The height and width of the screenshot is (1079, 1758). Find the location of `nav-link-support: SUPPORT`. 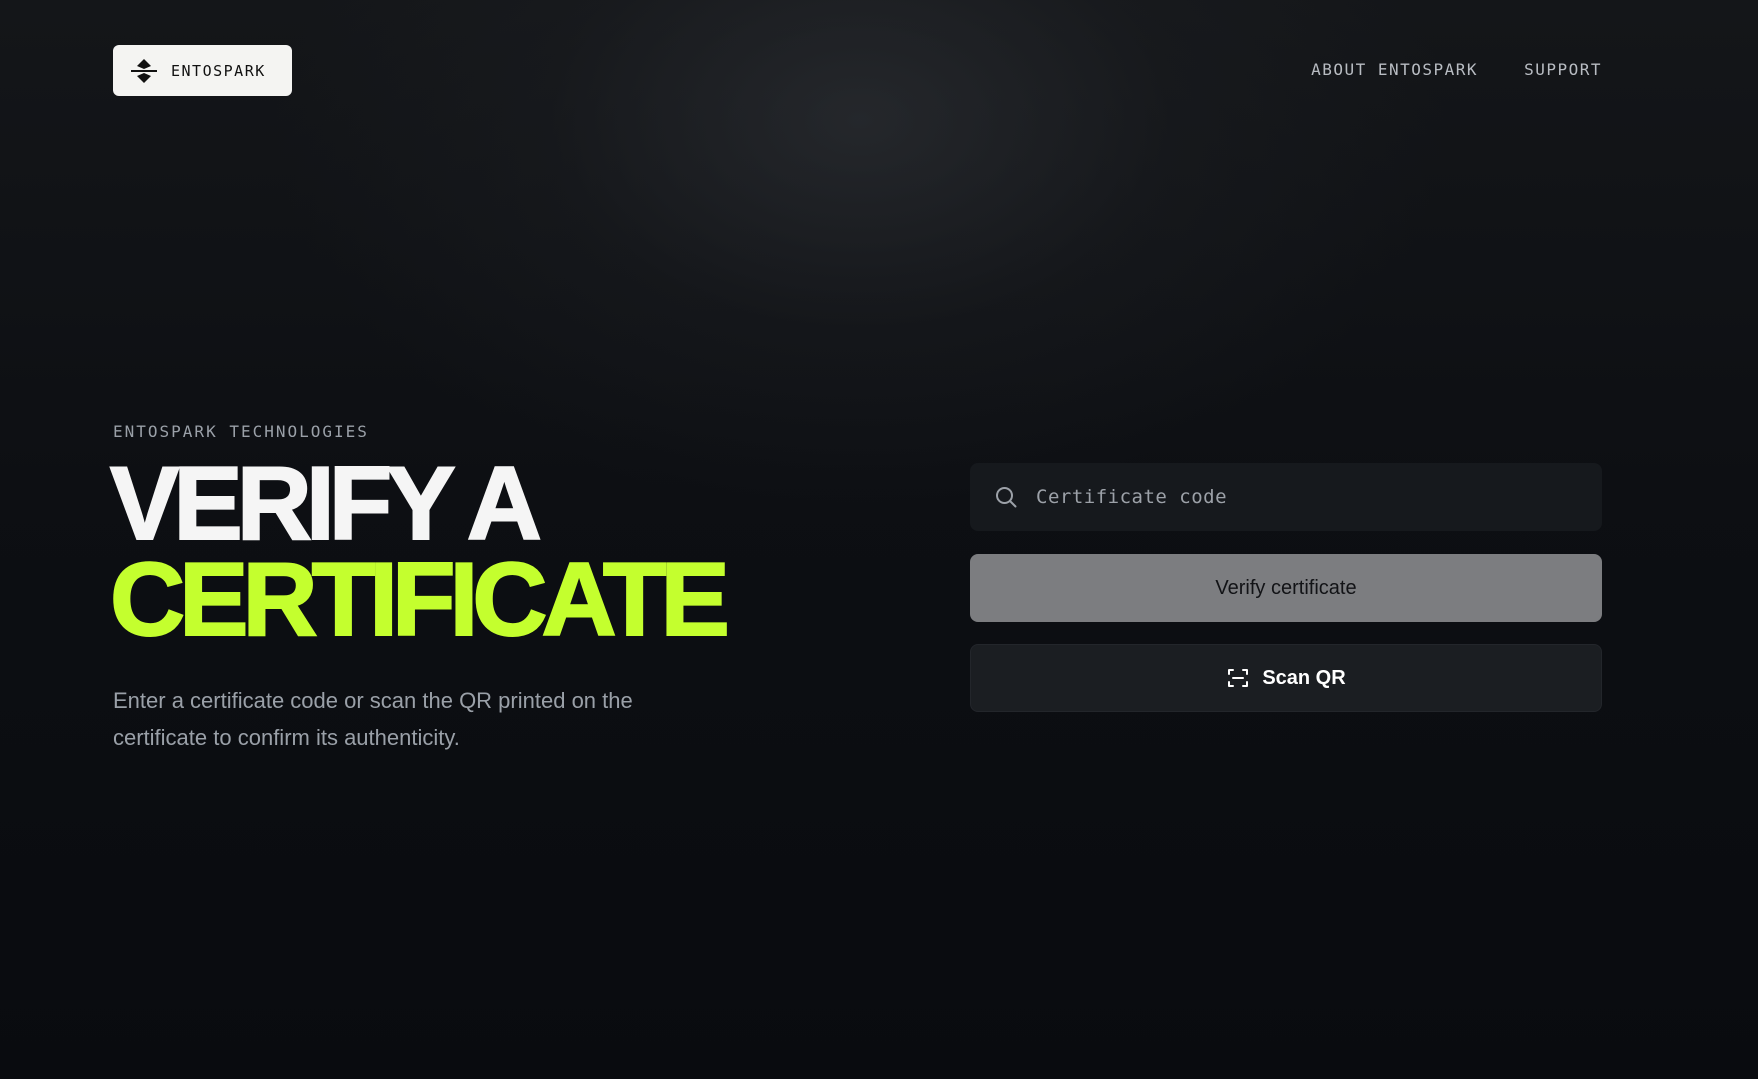

nav-link-support: SUPPORT is located at coordinates (1563, 69).